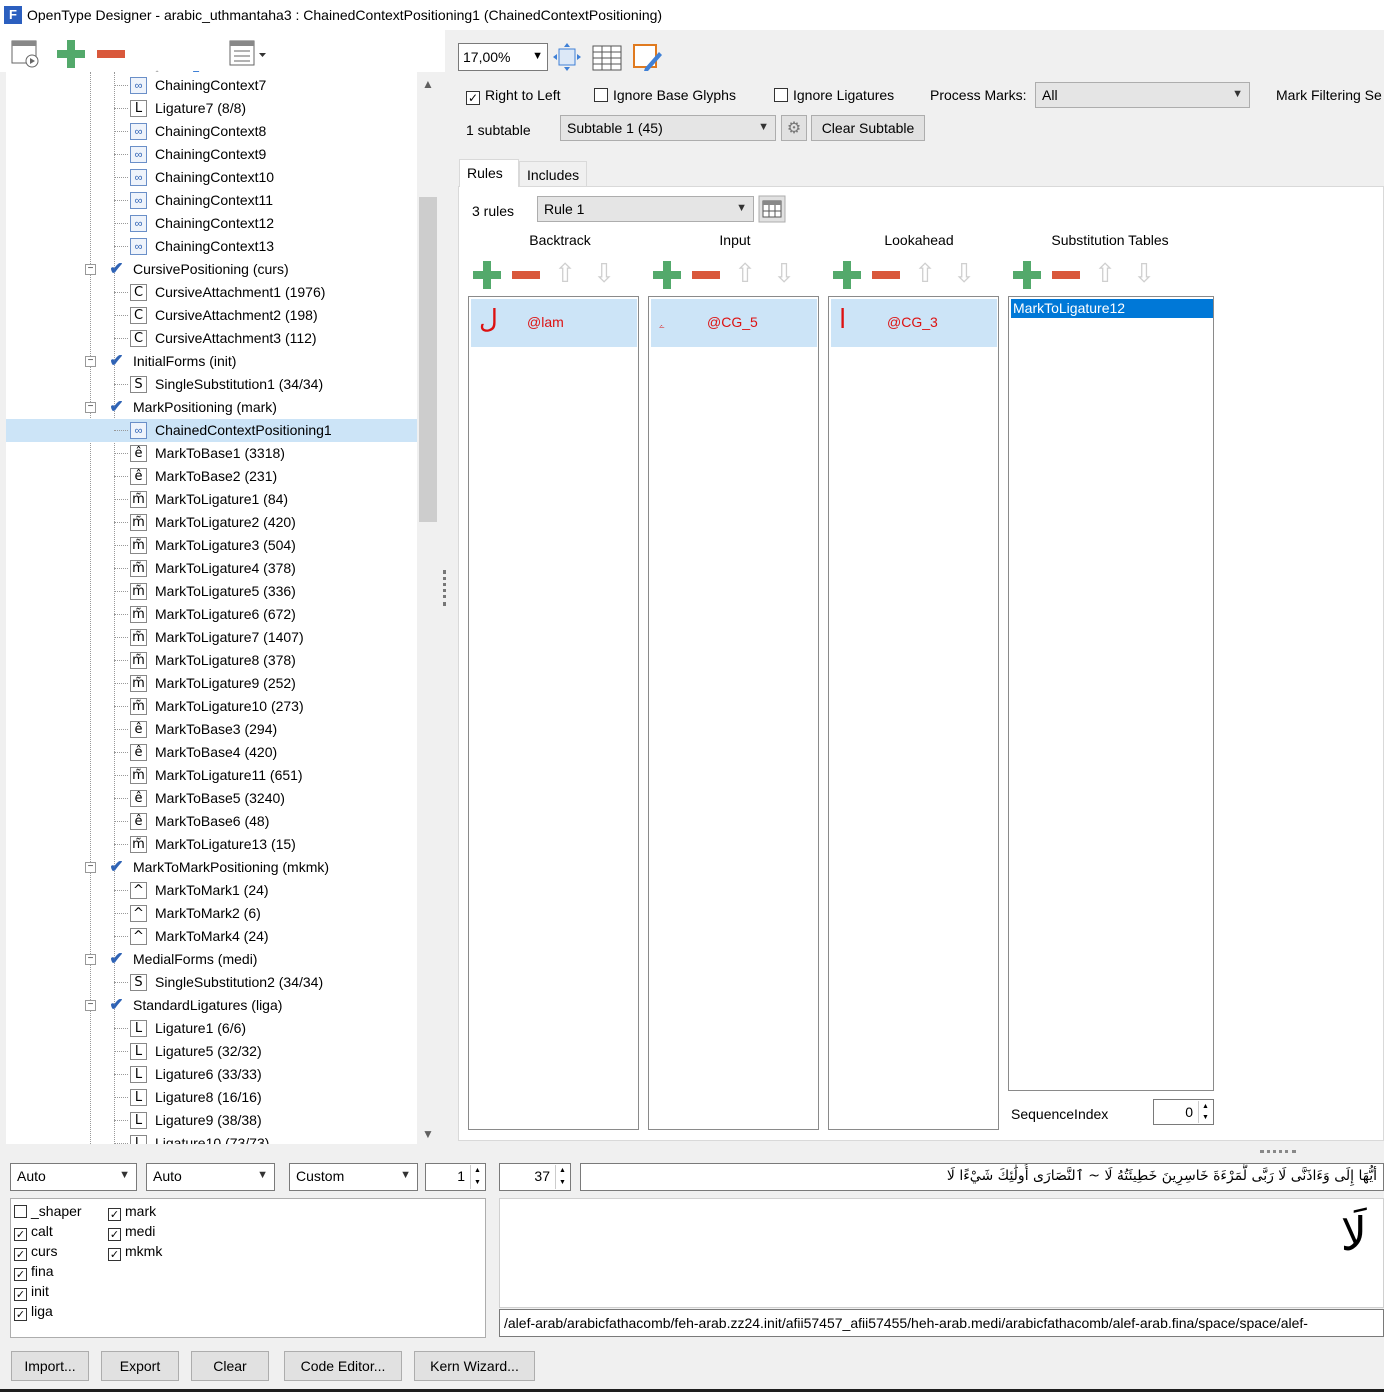 The image size is (1384, 1392). What do you see at coordinates (211, 315) in the screenshot?
I see `tree-lookup-row: C CursiveAttachment2 (198)` at bounding box center [211, 315].